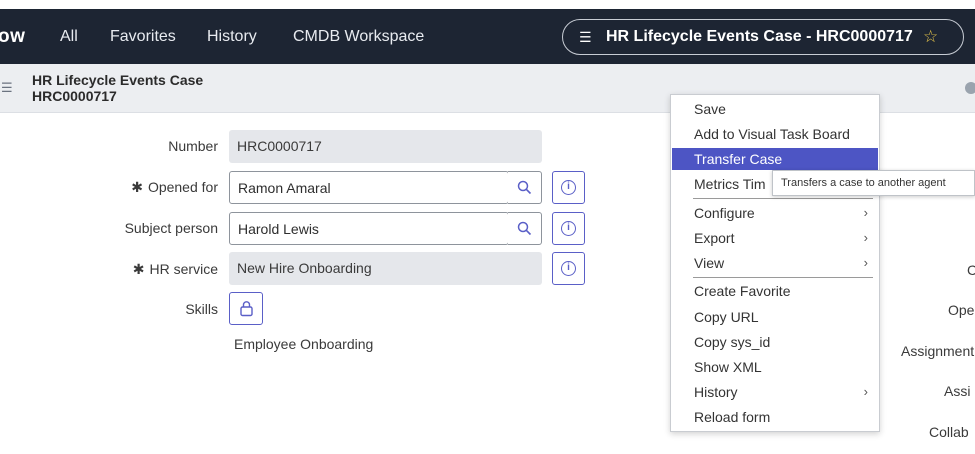  What do you see at coordinates (143, 37) in the screenshot?
I see `nav-favorites: Favorites` at bounding box center [143, 37].